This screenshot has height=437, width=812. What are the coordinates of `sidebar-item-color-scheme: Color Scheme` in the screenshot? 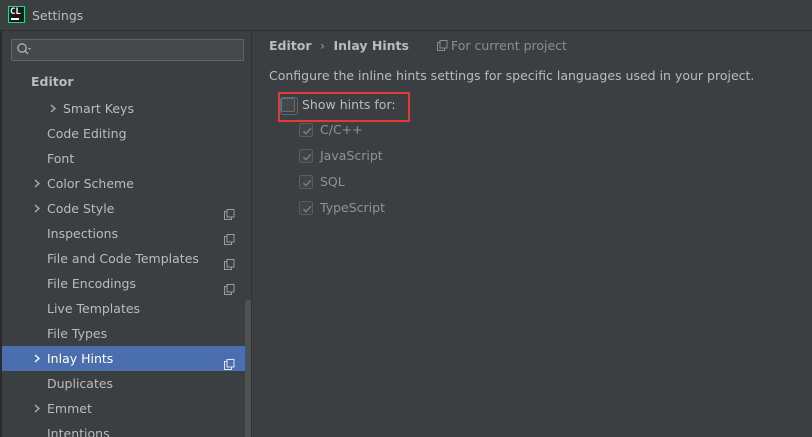 It's located at (126, 183).